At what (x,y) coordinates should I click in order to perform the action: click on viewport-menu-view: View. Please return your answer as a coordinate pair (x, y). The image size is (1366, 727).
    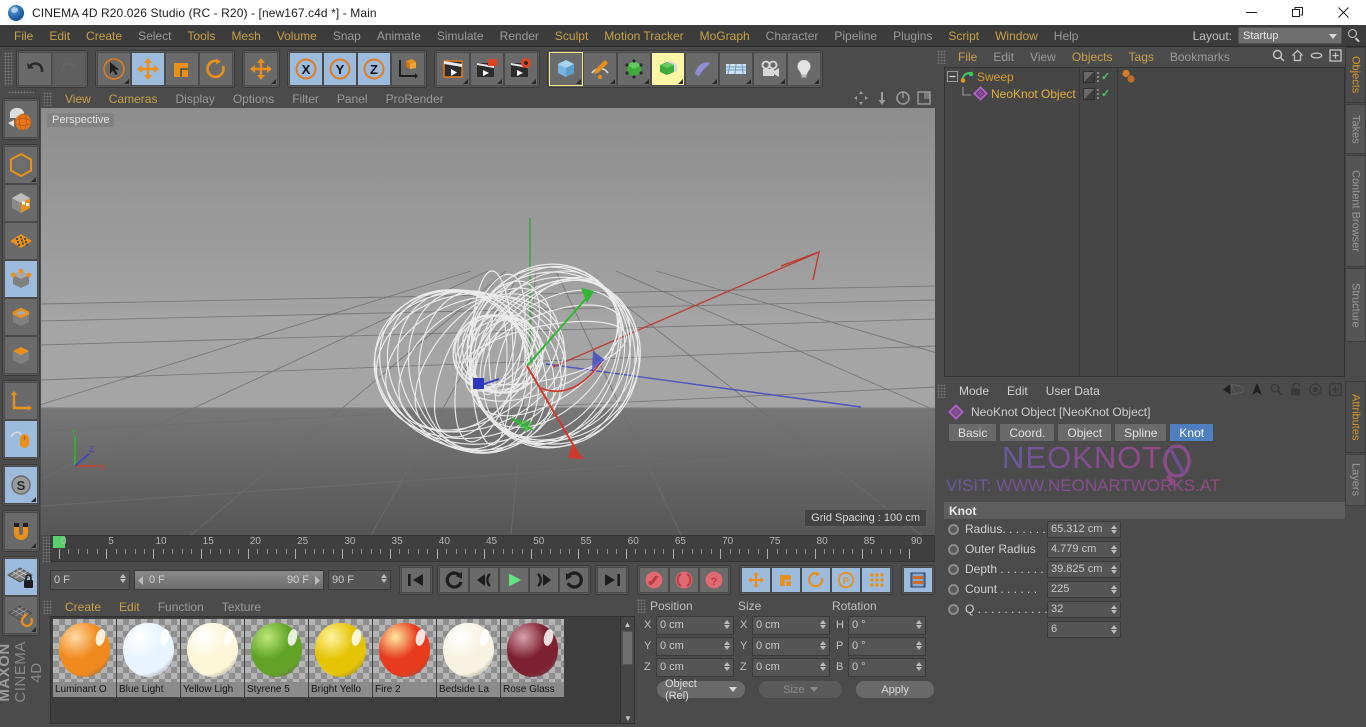
    Looking at the image, I should click on (78, 99).